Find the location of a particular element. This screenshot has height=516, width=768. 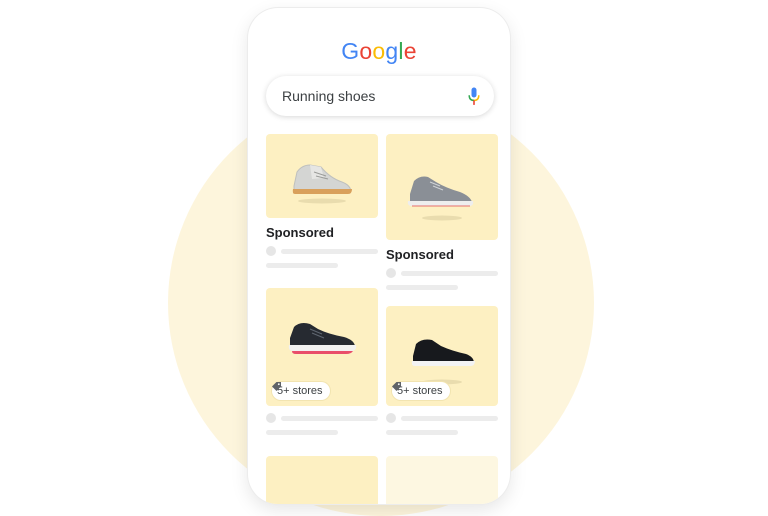

mic-icon is located at coordinates (474, 96).